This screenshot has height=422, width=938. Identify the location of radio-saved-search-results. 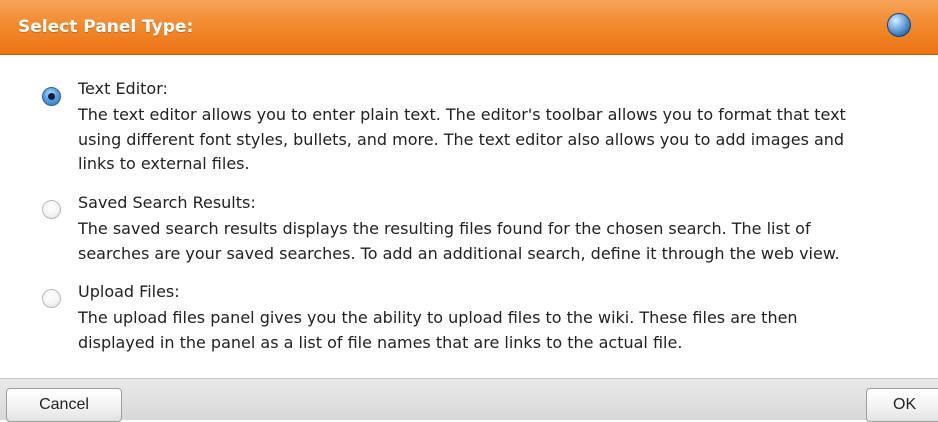
(51, 209).